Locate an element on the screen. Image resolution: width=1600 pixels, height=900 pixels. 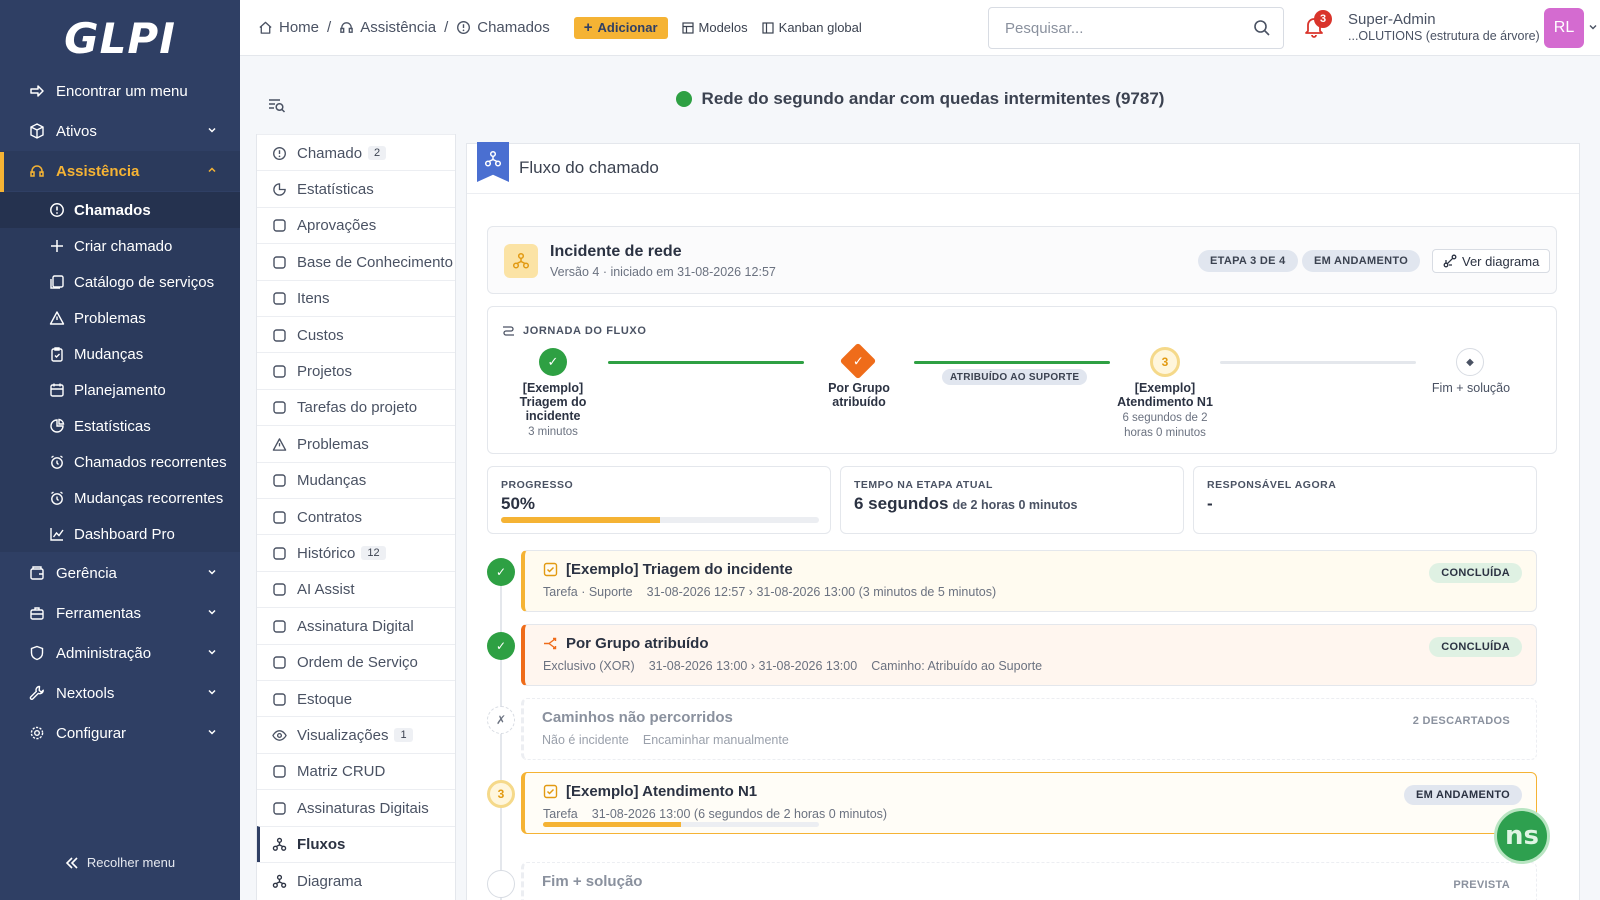
user-entity: ...OLUTIONS (estrutura de árvore) is located at coordinates (1444, 36).